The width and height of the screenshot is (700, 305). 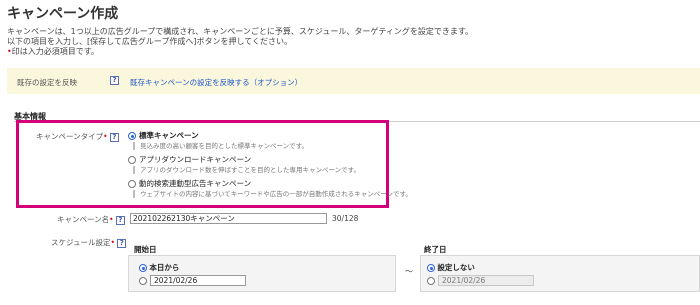 I want to click on end-date-option, so click(x=431, y=280).